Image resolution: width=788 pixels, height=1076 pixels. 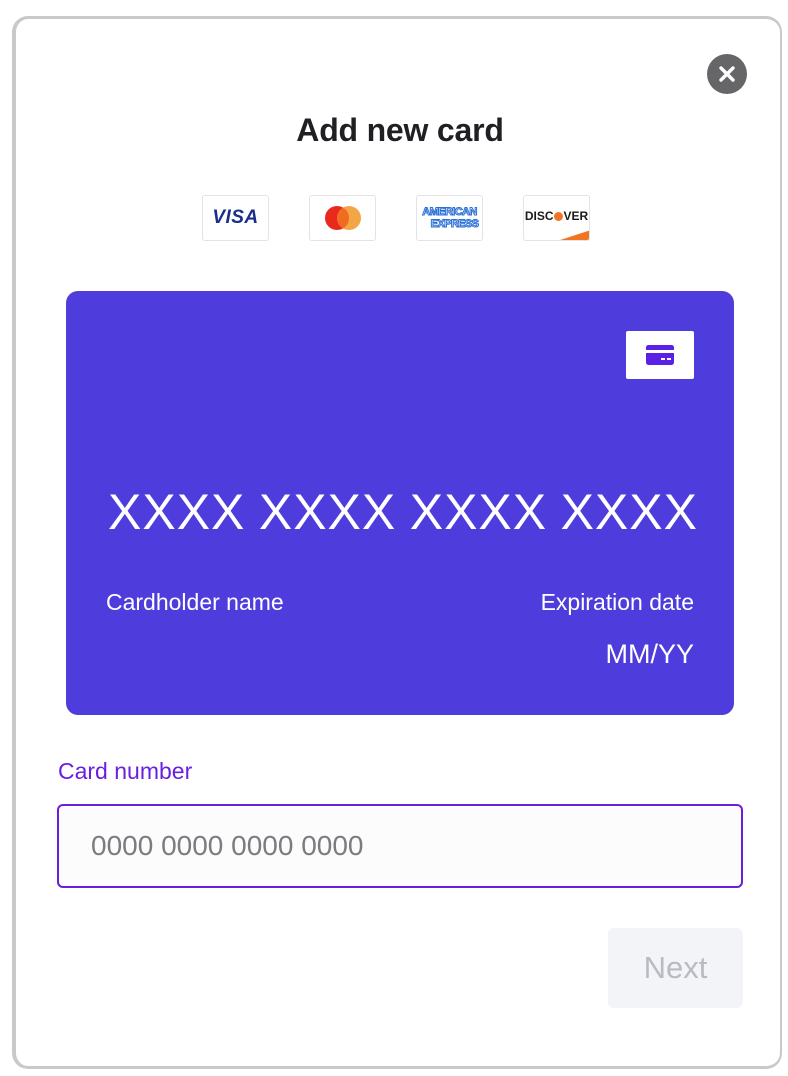 I want to click on mastercard-circles, so click(x=342, y=218).